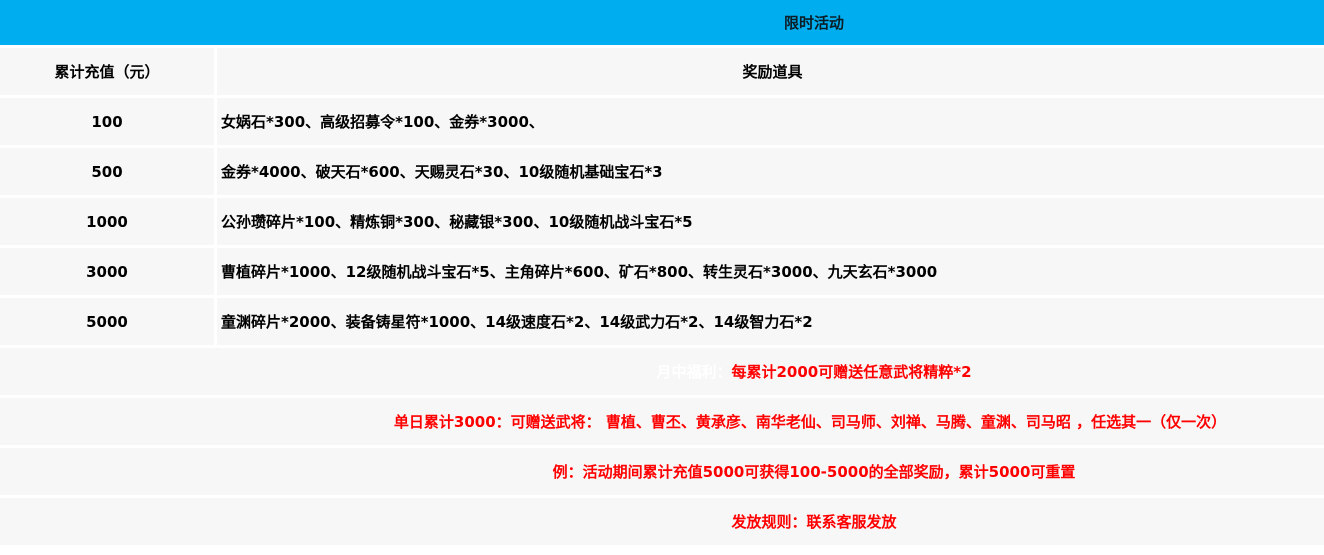  I want to click on monthly-bonus-note: 月中福利：每累计2000可赠送任意武将精粹*2, so click(662, 373).